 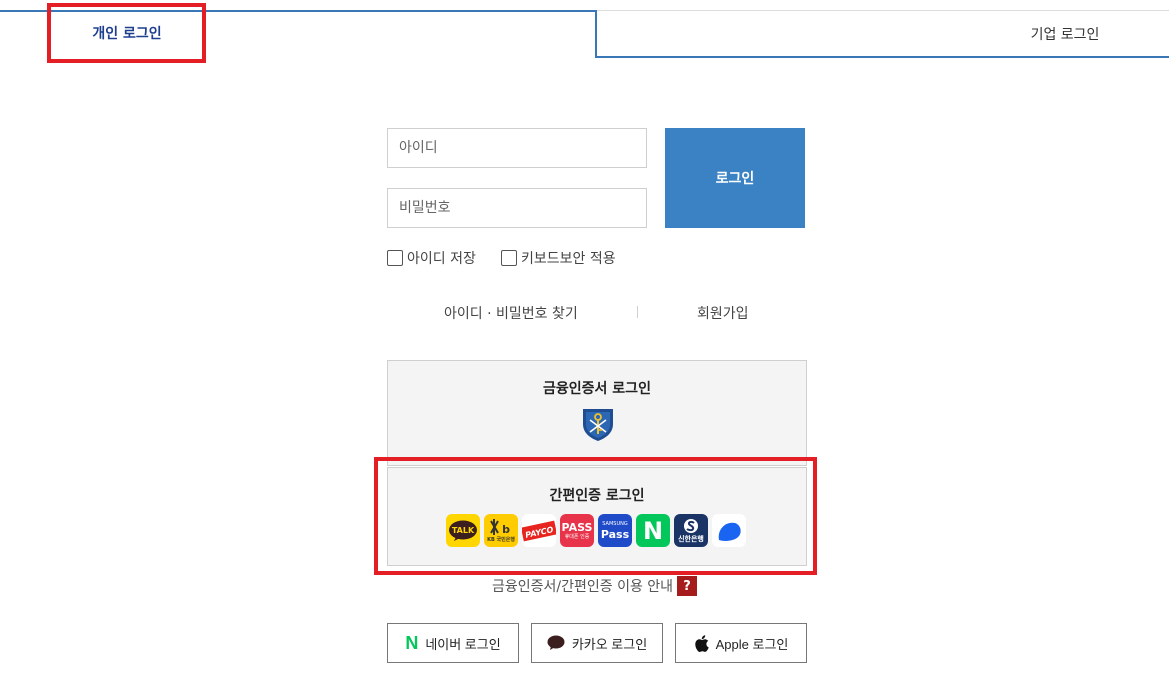 What do you see at coordinates (509, 258) in the screenshot?
I see `keyboard-security-checkbox-box` at bounding box center [509, 258].